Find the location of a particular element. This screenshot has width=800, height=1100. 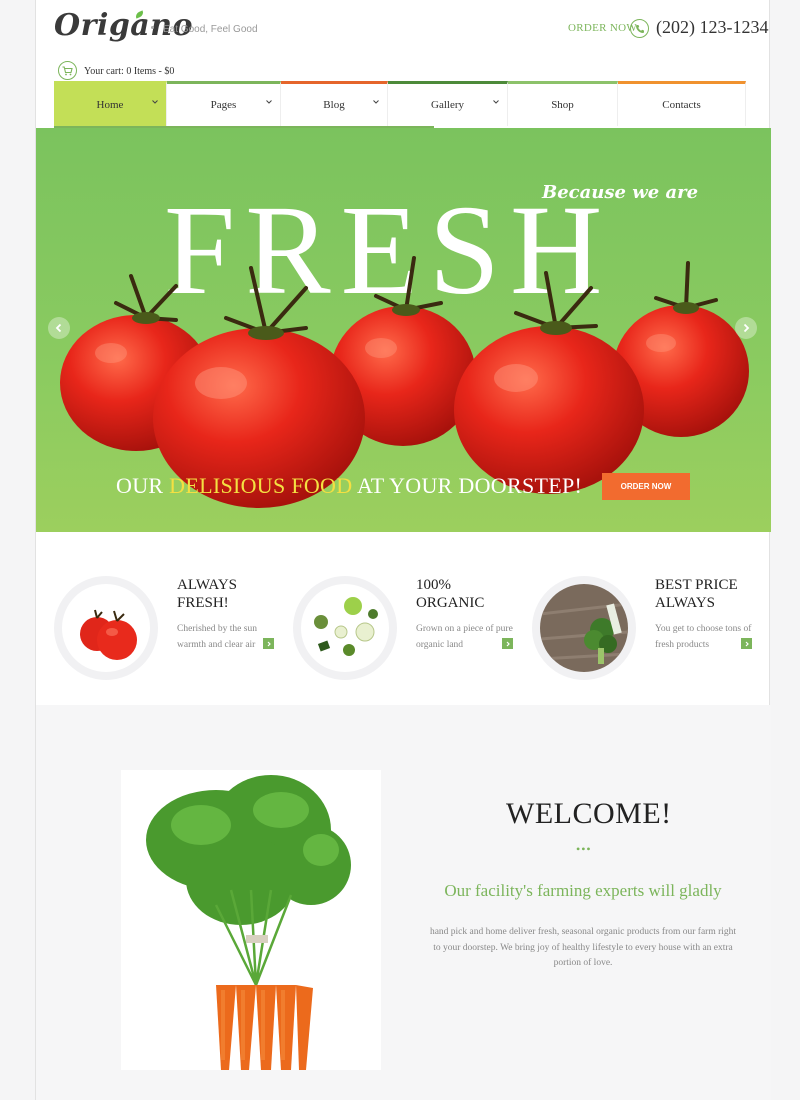

hero-tagline-part2: AT YOUR DOORSTEP! is located at coordinates (467, 485).